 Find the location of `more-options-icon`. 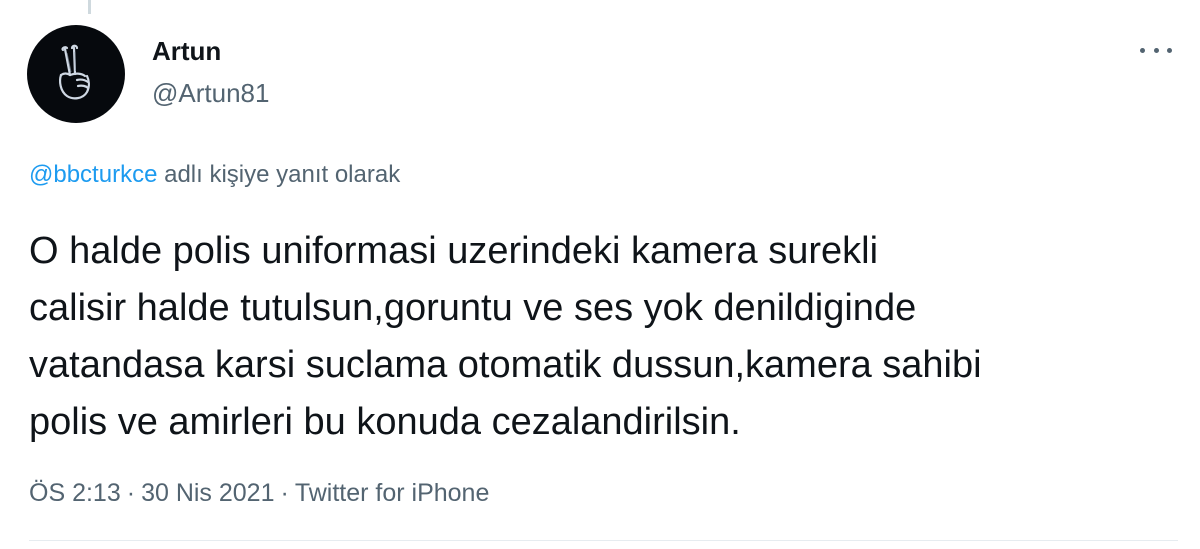

more-options-icon is located at coordinates (1156, 50).